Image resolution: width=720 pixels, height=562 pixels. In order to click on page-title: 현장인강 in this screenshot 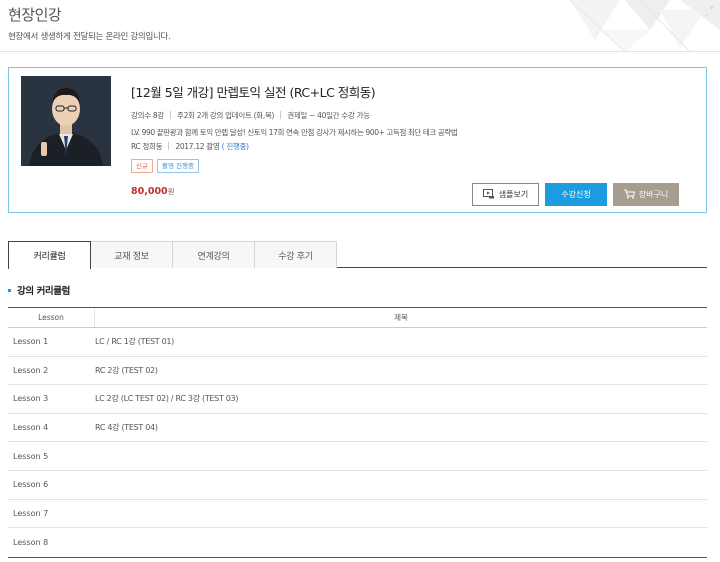, I will do `click(35, 15)`.